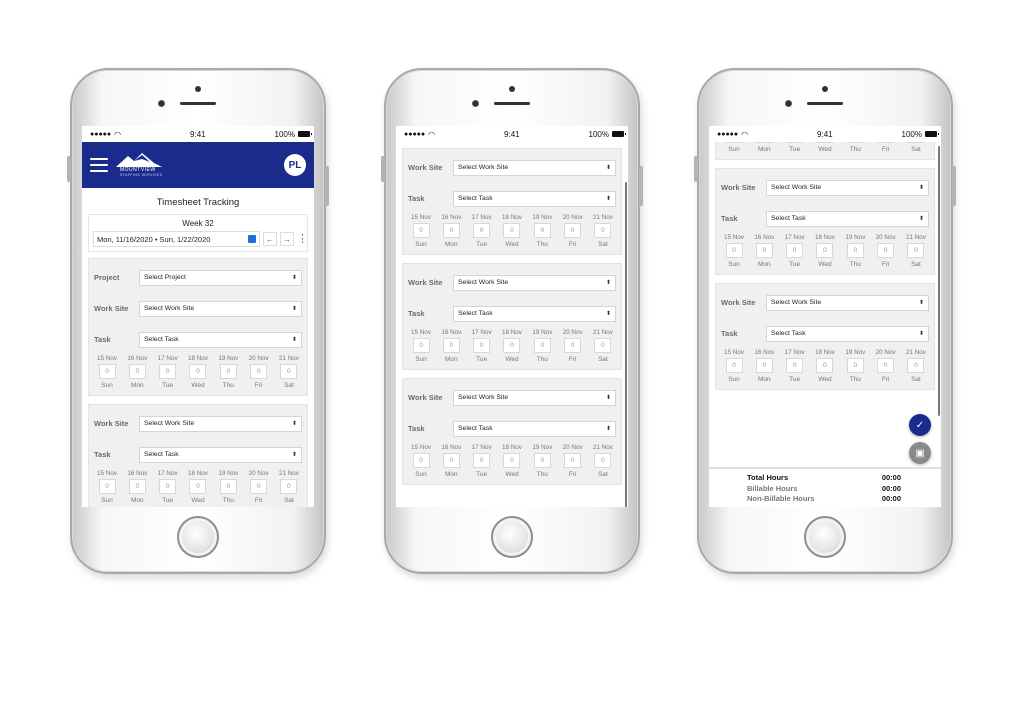 The image size is (1024, 703). I want to click on day-name: Mon, so click(764, 379).